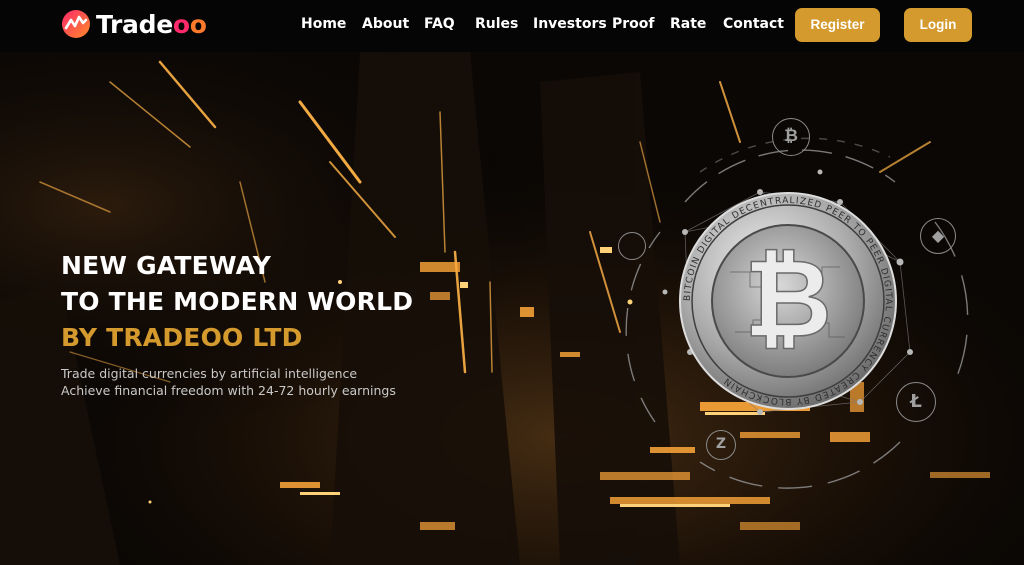  I want to click on nav-rate: Rate, so click(688, 24).